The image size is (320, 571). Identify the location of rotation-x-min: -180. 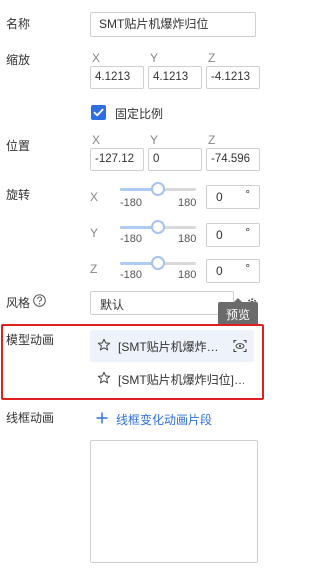
(131, 203).